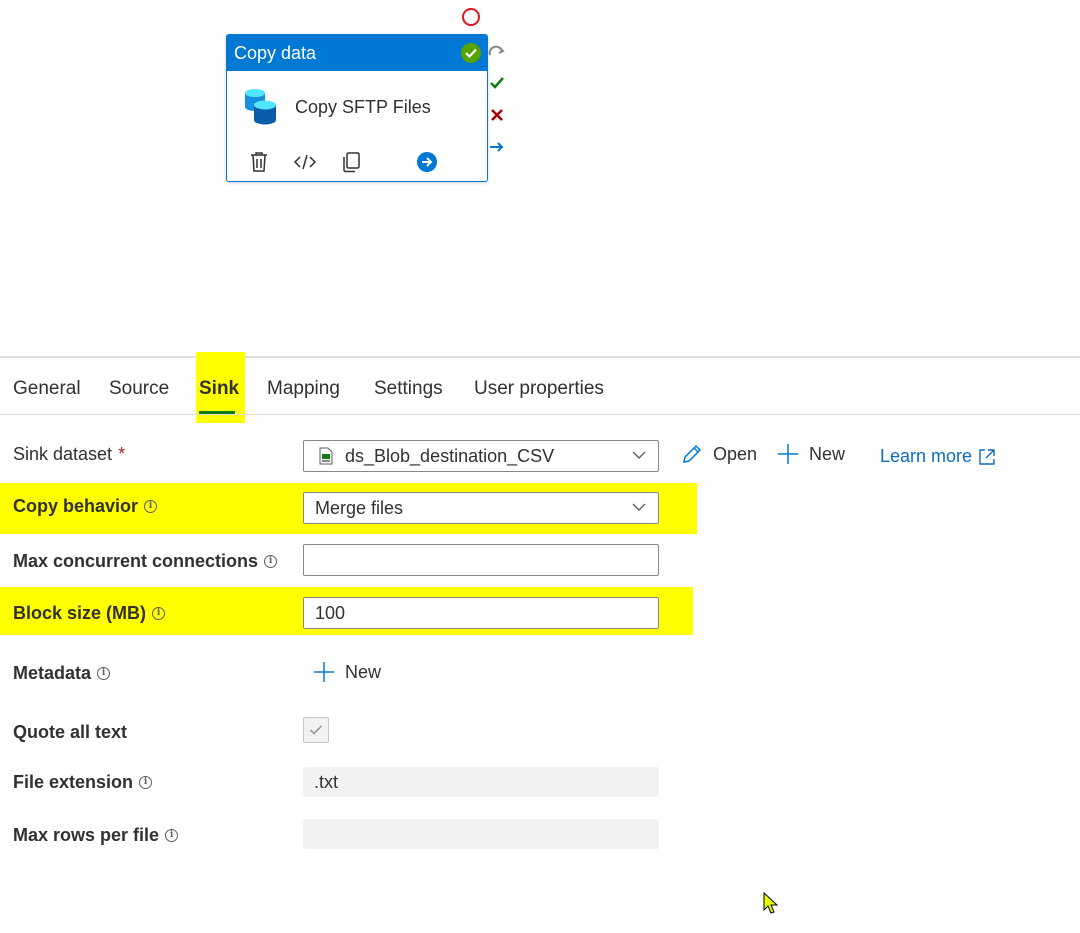 The width and height of the screenshot is (1080, 933). I want to click on arrow-right-circle-icon, so click(427, 162).